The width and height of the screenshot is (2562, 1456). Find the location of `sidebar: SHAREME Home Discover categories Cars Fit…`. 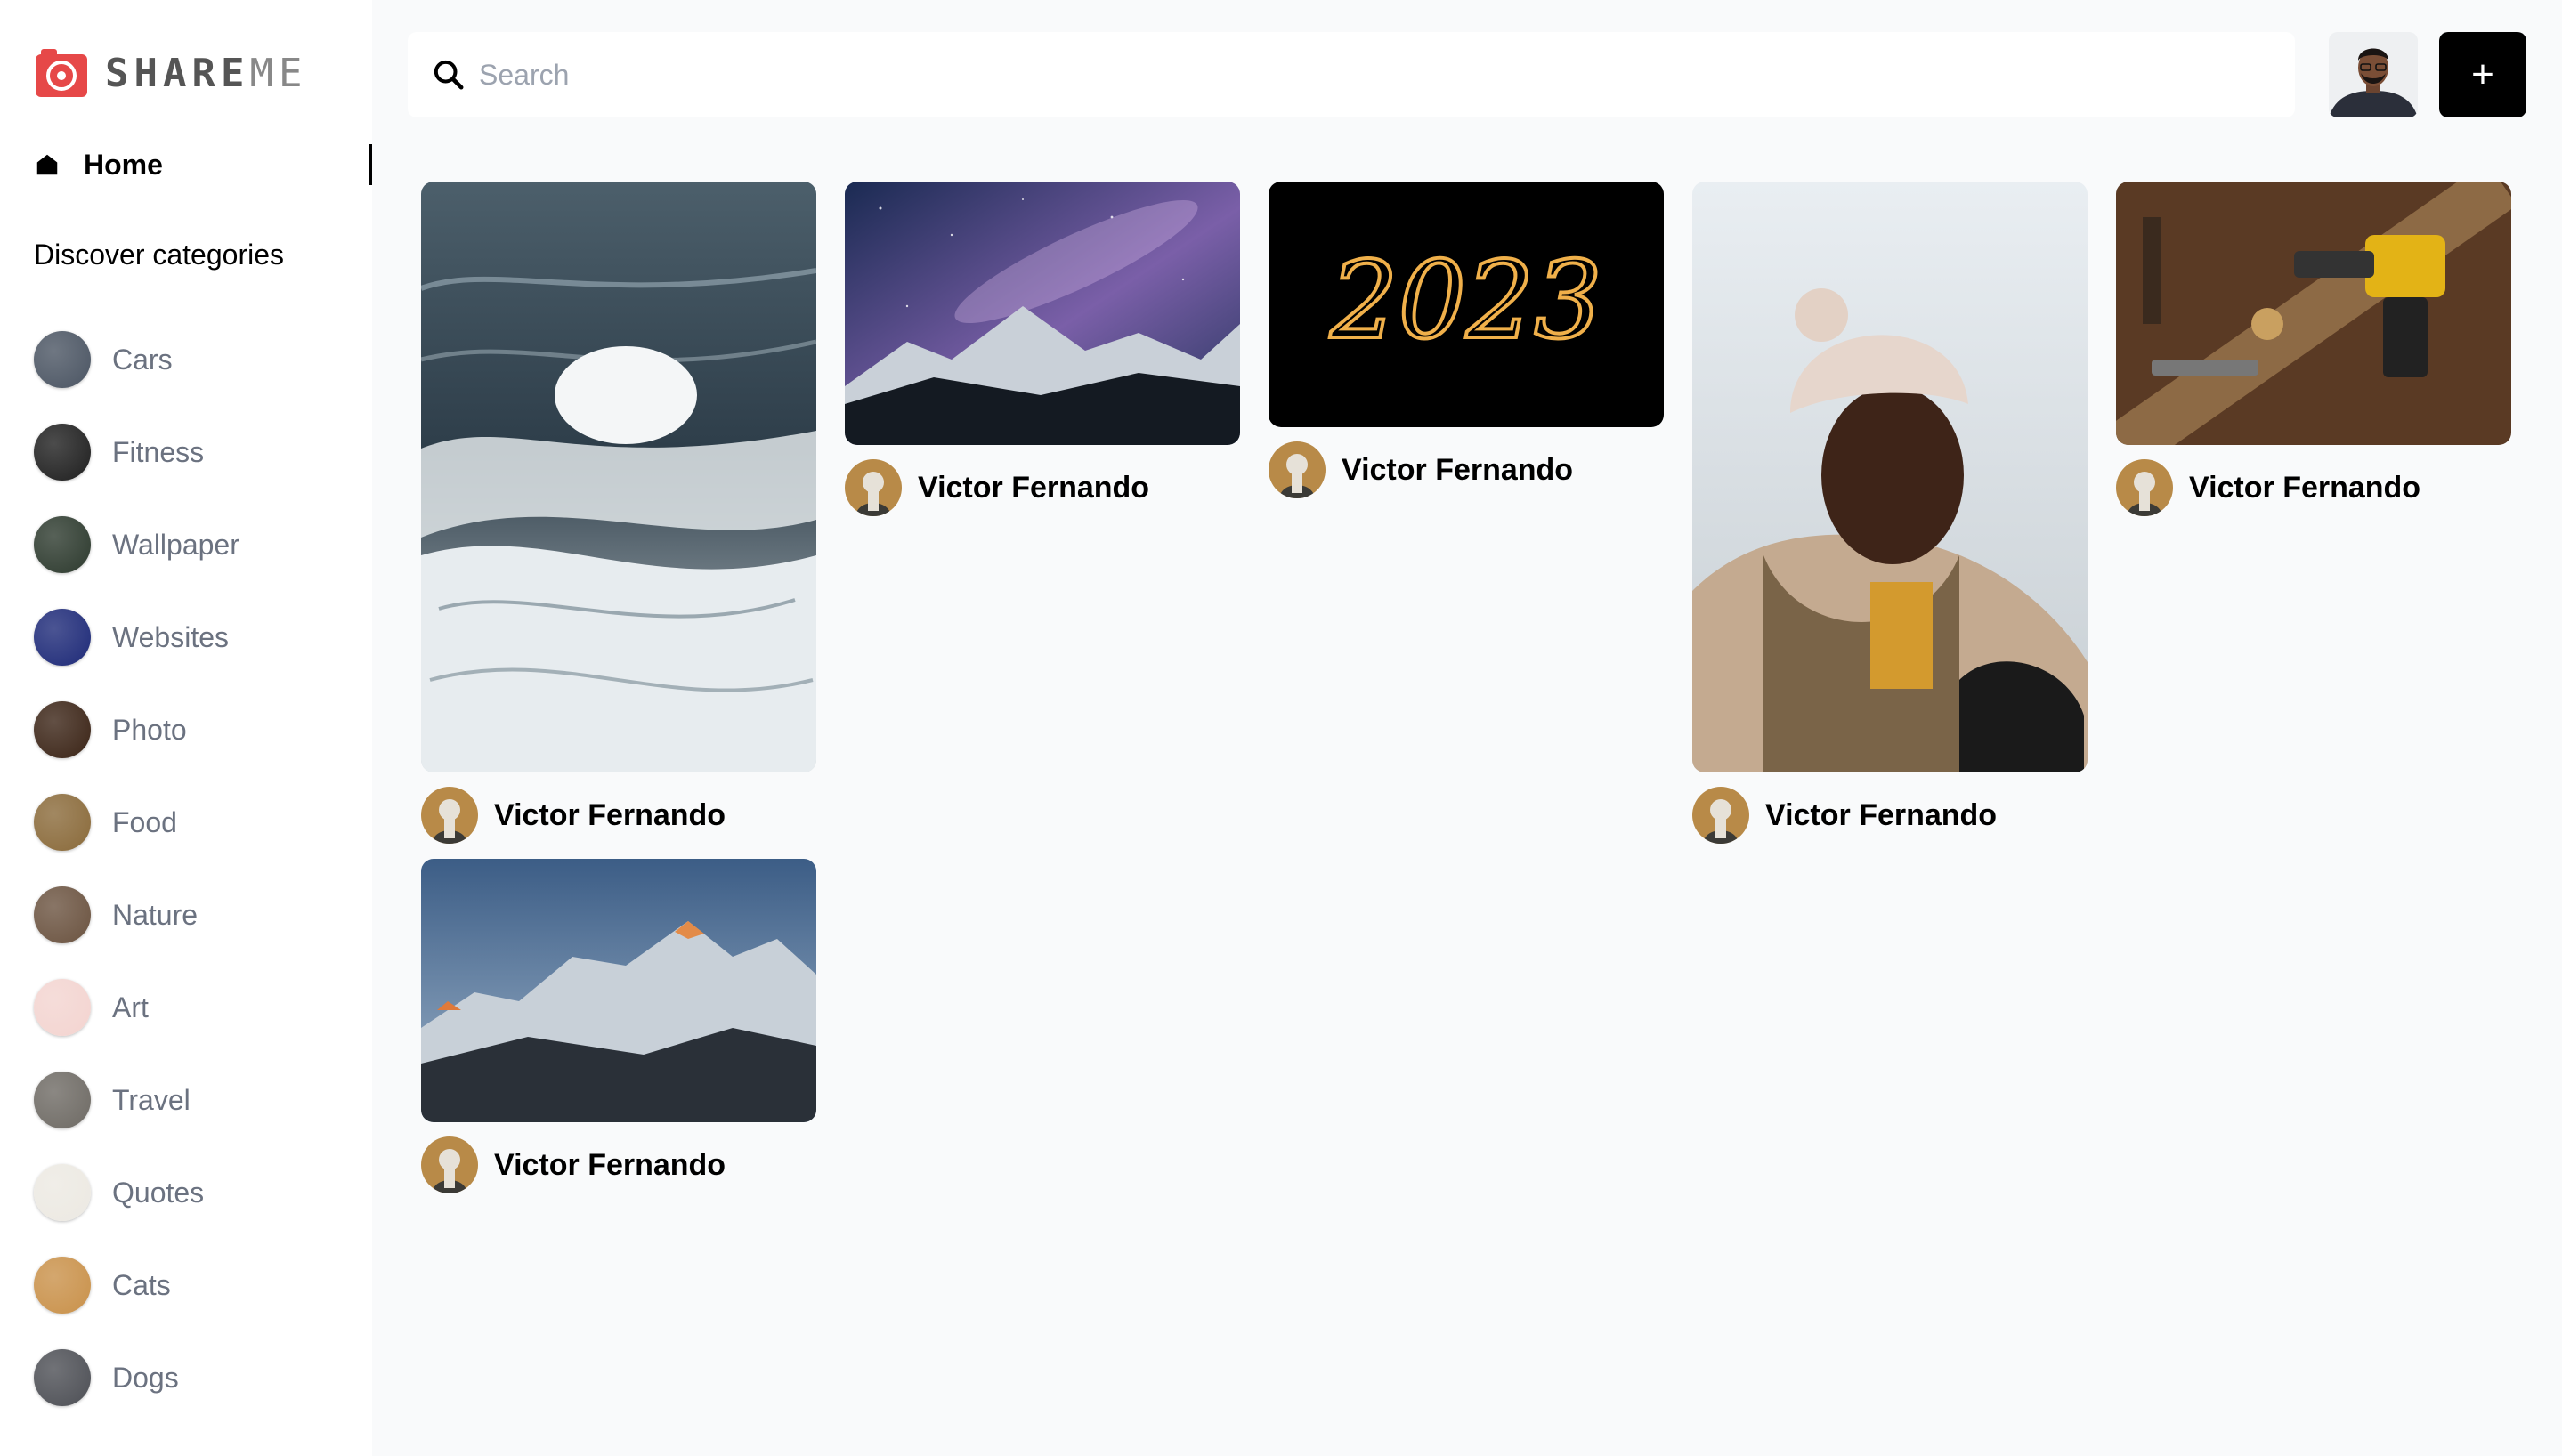

sidebar: SHAREME Home Discover categories Cars Fit… is located at coordinates (186, 728).